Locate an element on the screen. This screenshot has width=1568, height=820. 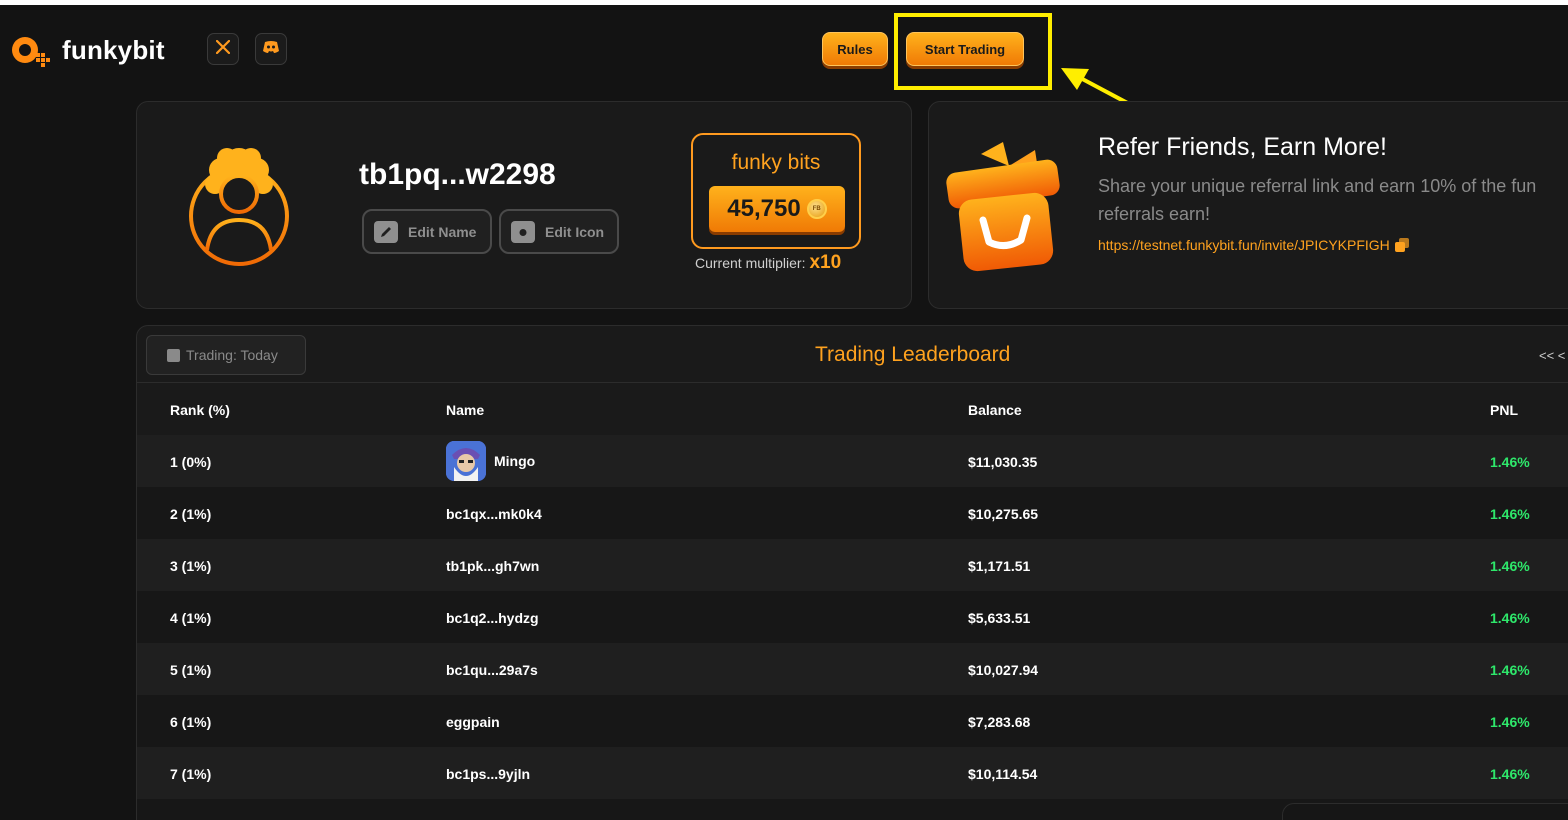
calendar-icon is located at coordinates (173, 355).